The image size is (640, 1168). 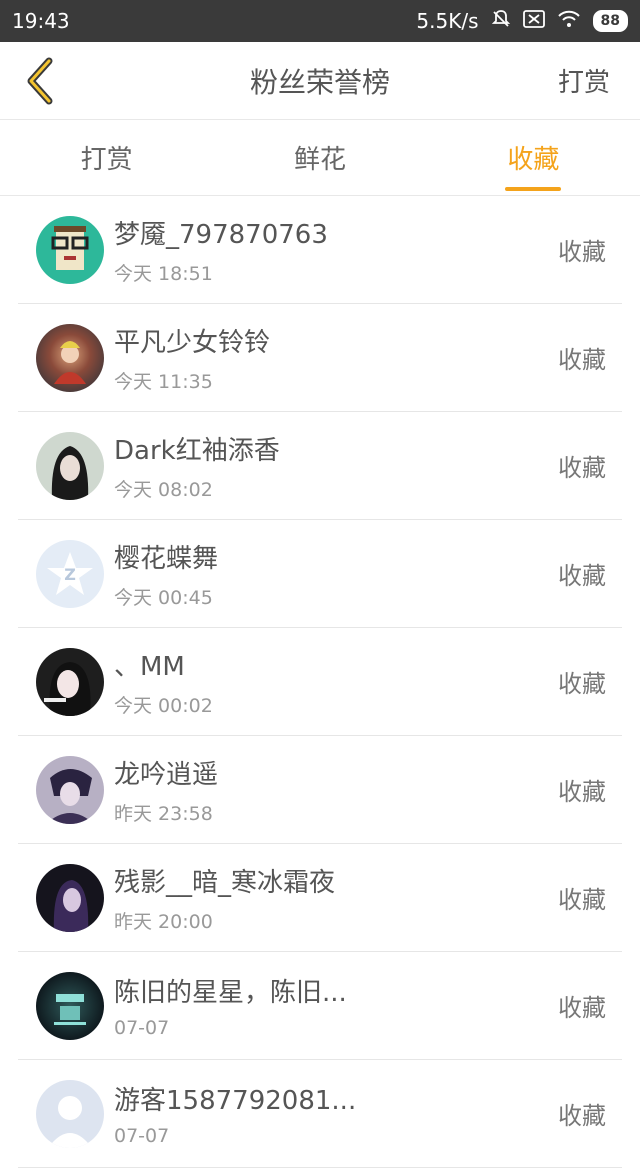 What do you see at coordinates (320, 574) in the screenshot?
I see `list-item: Z 樱花蝶舞今天 00:45 收藏` at bounding box center [320, 574].